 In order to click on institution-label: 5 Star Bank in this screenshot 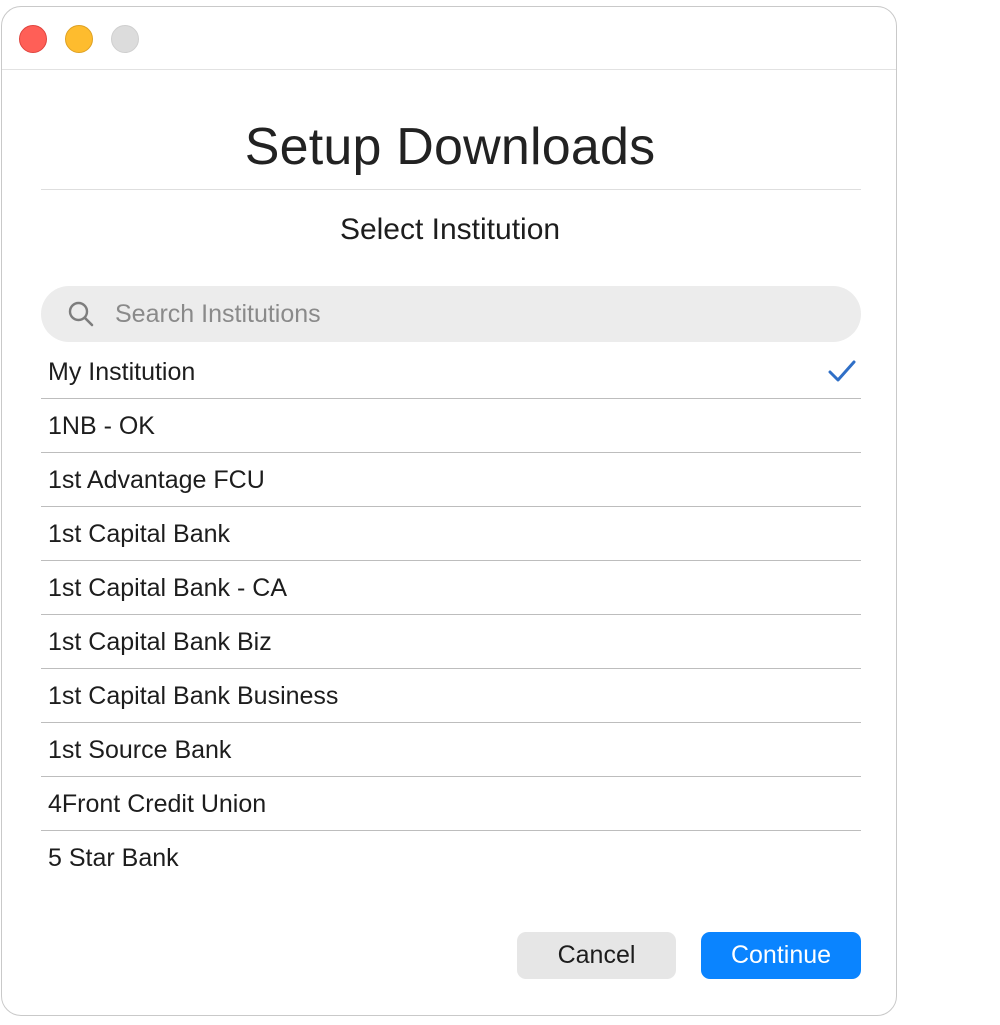, I will do `click(113, 858)`.